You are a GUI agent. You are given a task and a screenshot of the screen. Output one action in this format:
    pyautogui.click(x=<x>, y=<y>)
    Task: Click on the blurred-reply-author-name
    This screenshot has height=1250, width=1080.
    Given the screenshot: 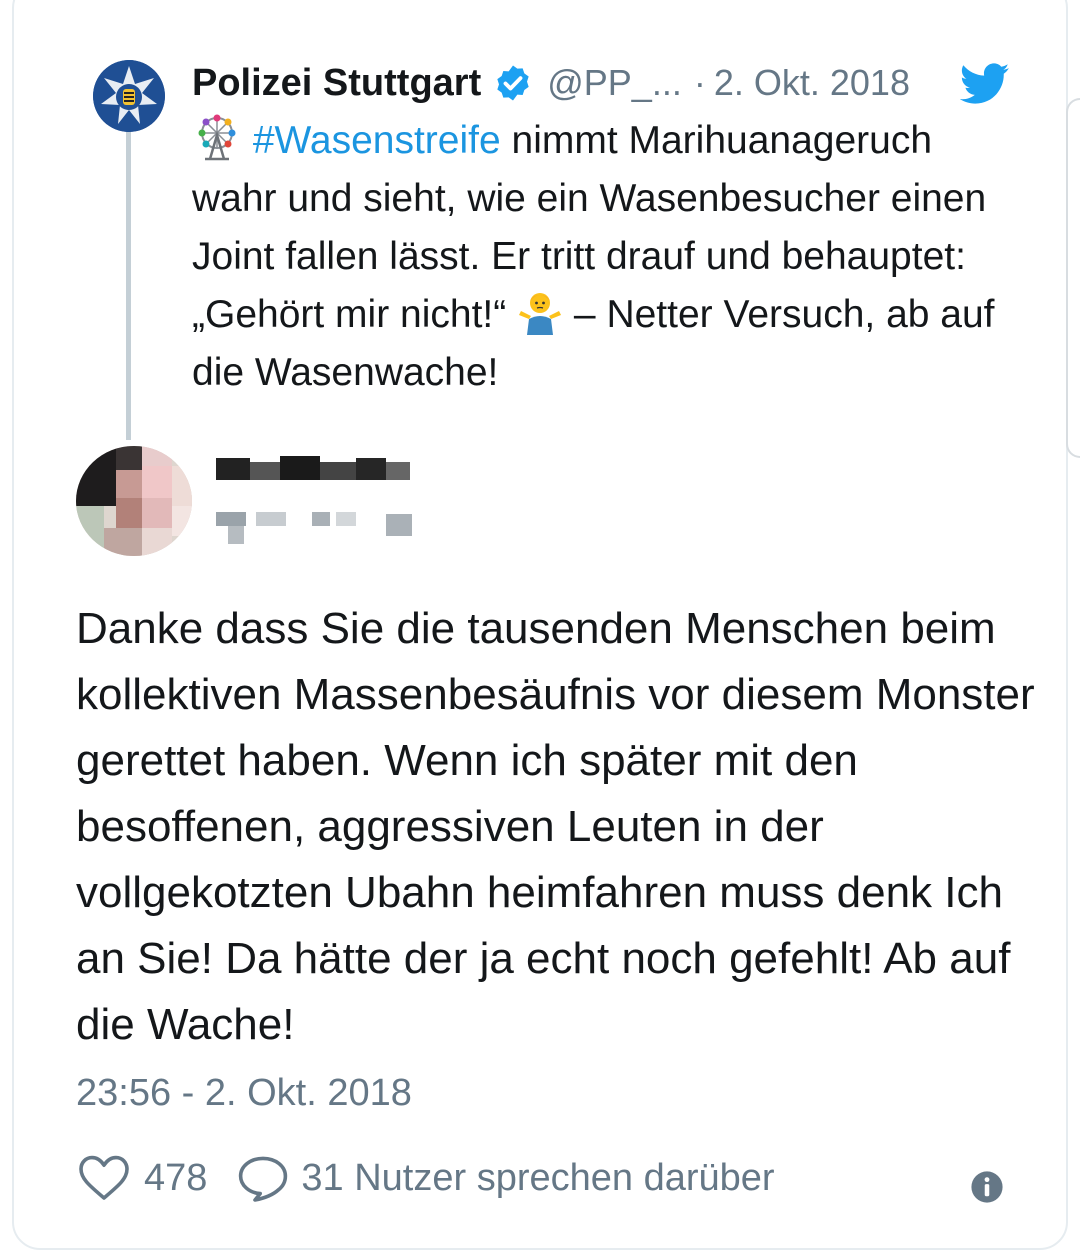 What is the action you would take?
    pyautogui.click(x=316, y=470)
    